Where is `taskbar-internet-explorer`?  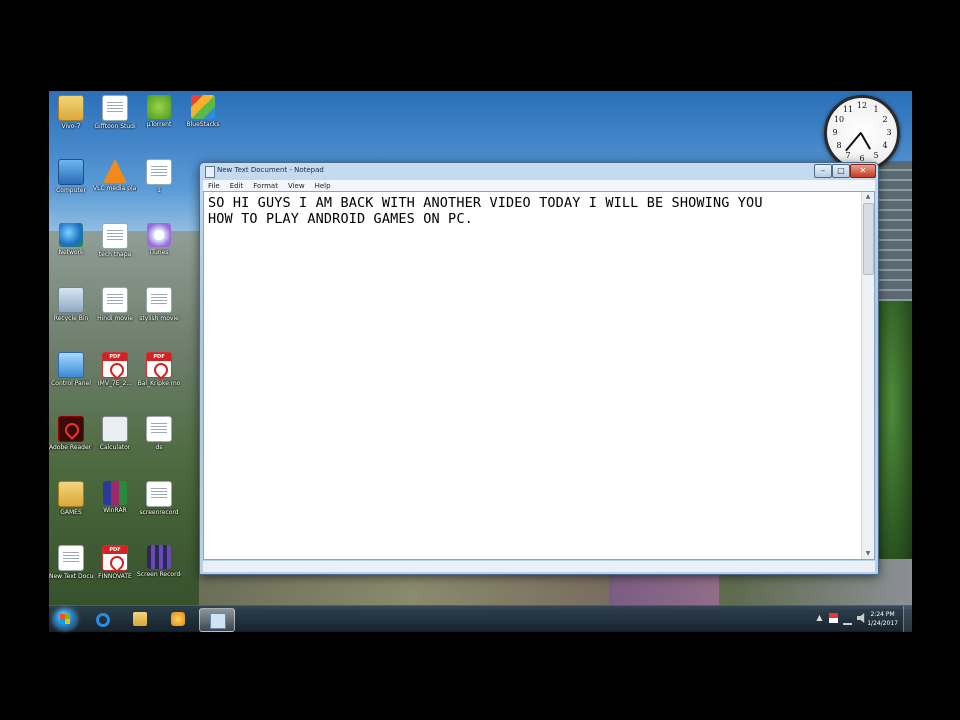
taskbar-internet-explorer is located at coordinates (102, 619).